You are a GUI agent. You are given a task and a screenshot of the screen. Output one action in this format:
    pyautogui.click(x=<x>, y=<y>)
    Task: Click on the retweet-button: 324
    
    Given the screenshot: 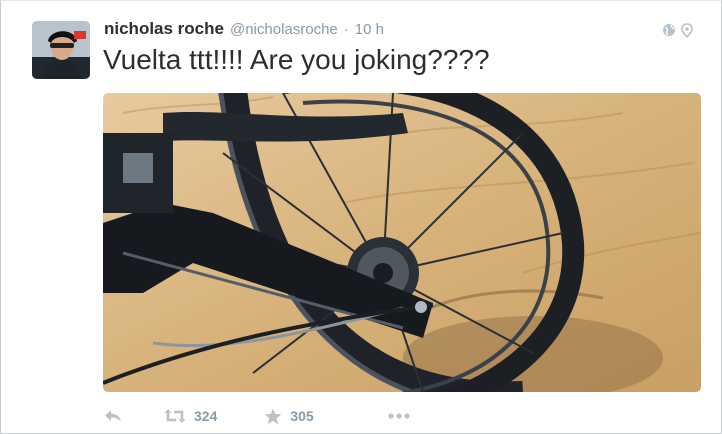 What is the action you would take?
    pyautogui.click(x=190, y=416)
    